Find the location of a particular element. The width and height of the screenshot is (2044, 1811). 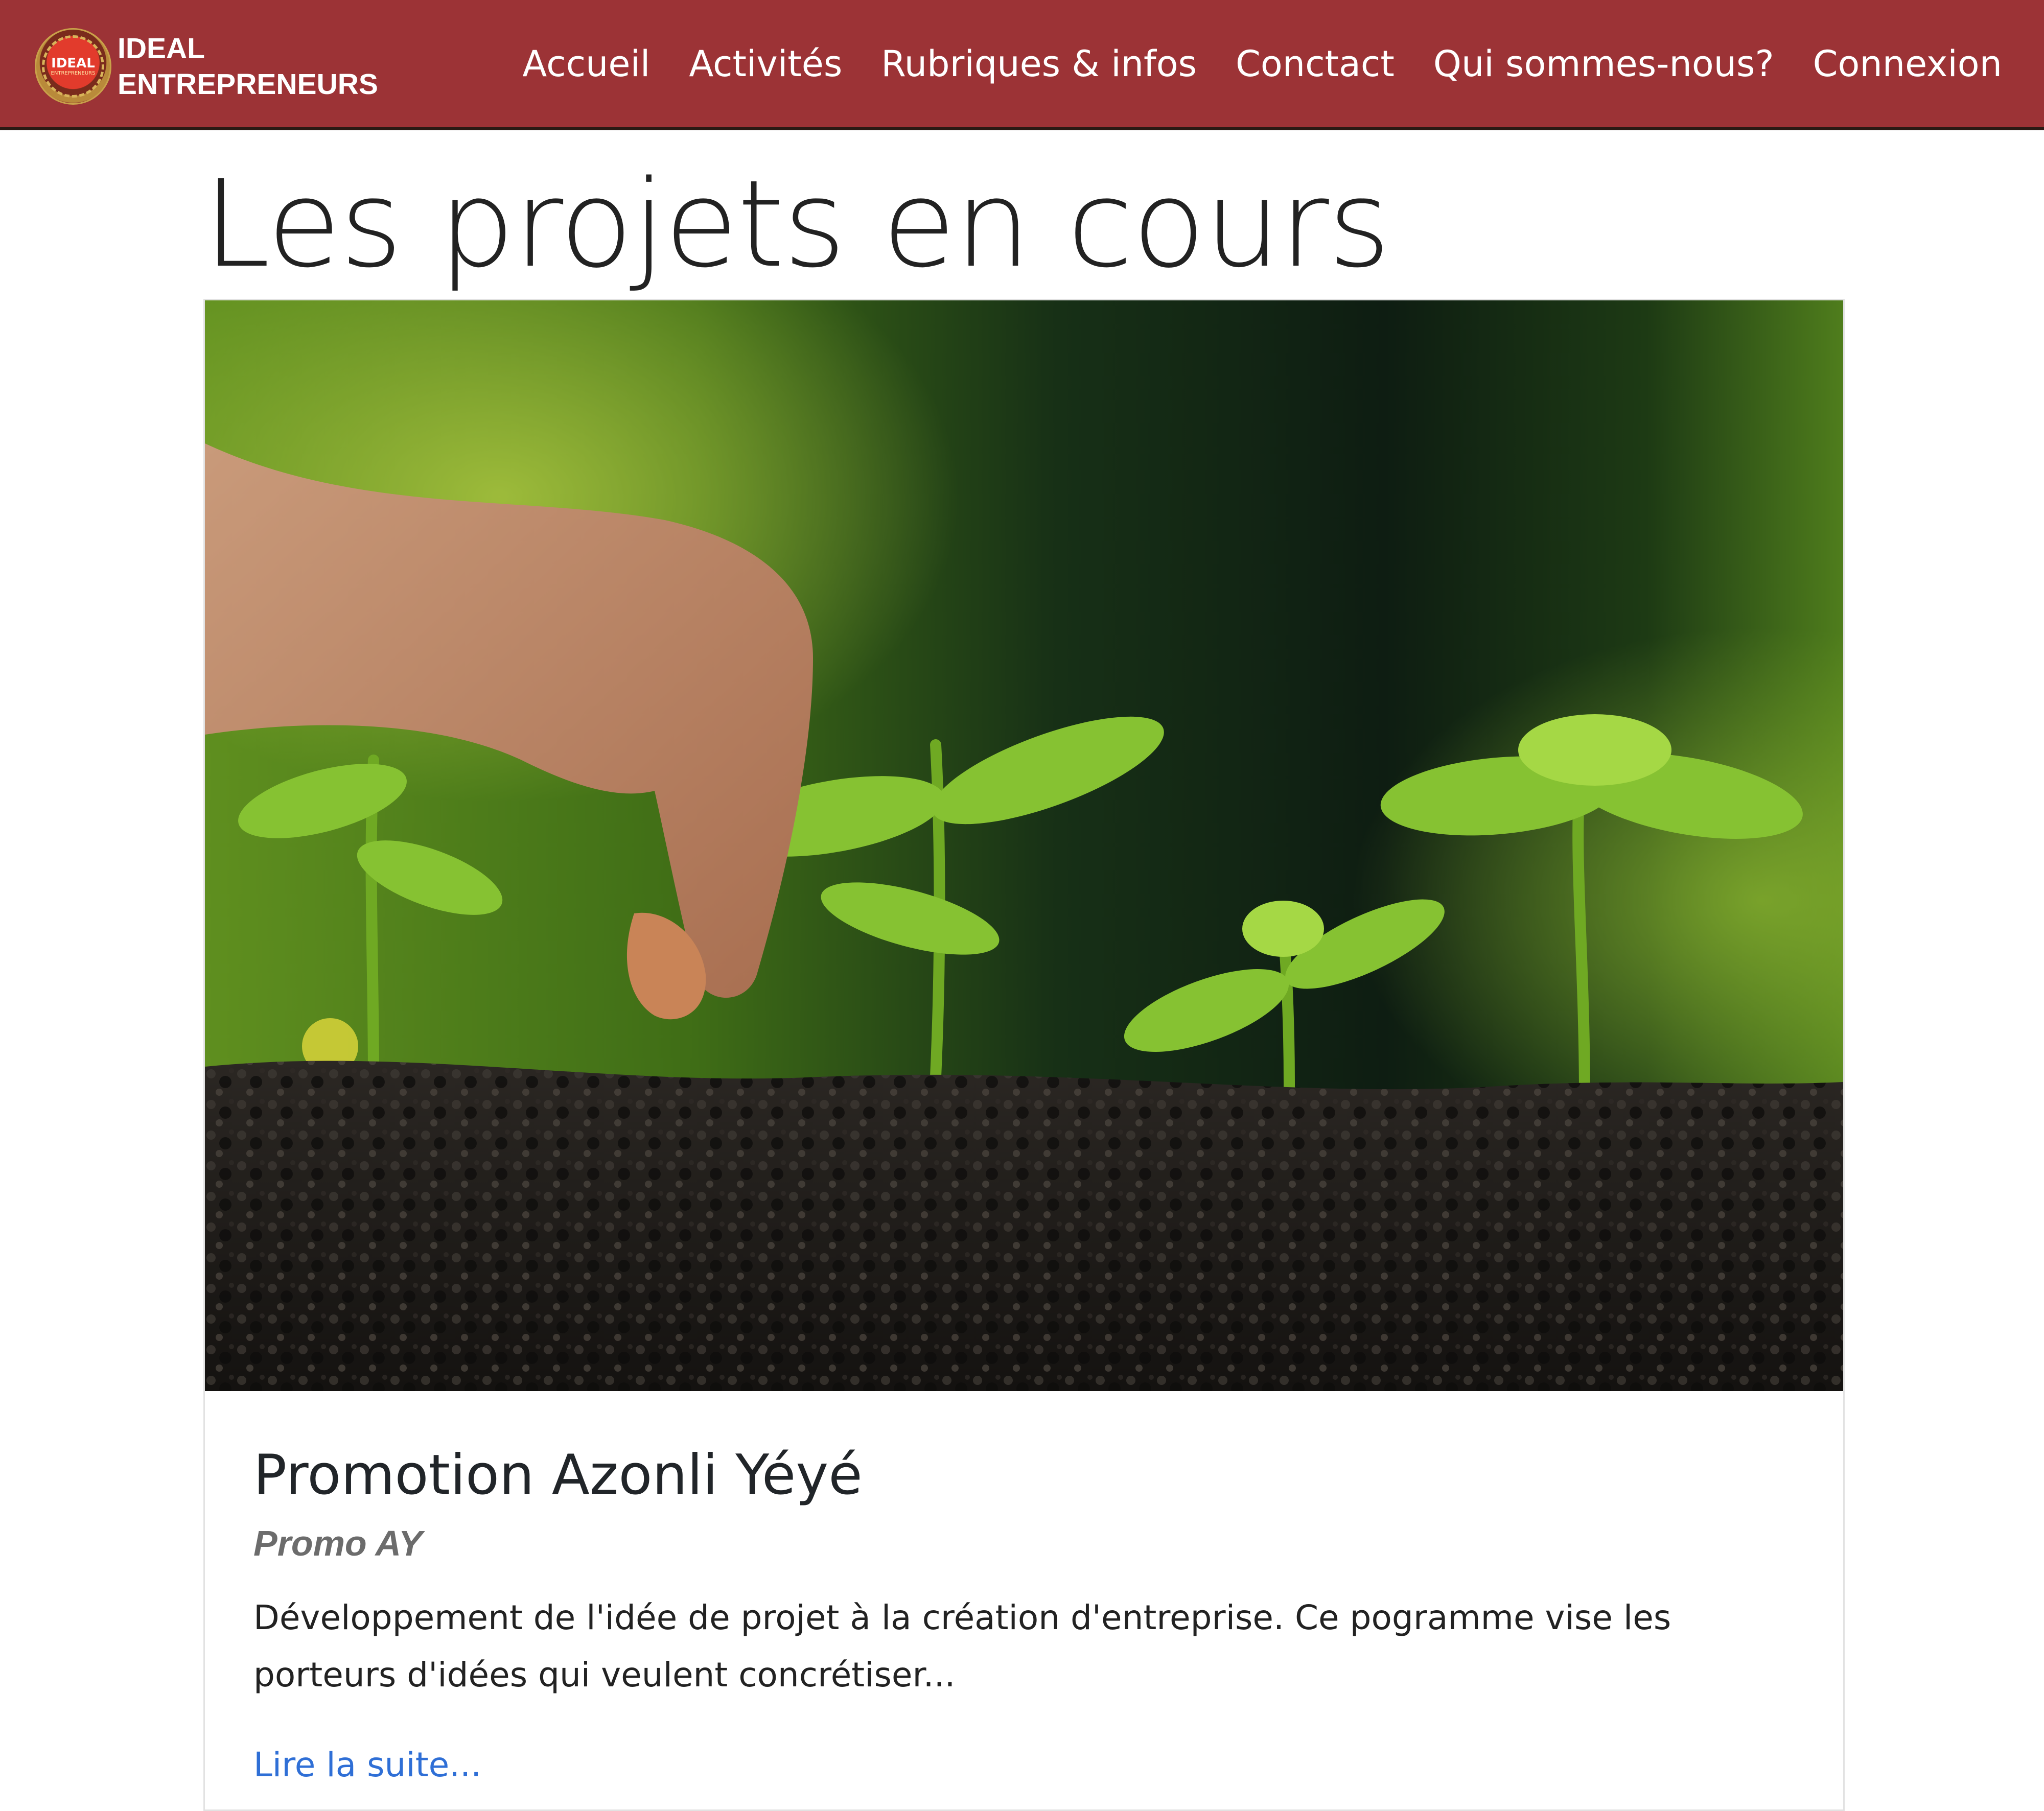

nav-item-connexion: Connexion is located at coordinates (1907, 64).